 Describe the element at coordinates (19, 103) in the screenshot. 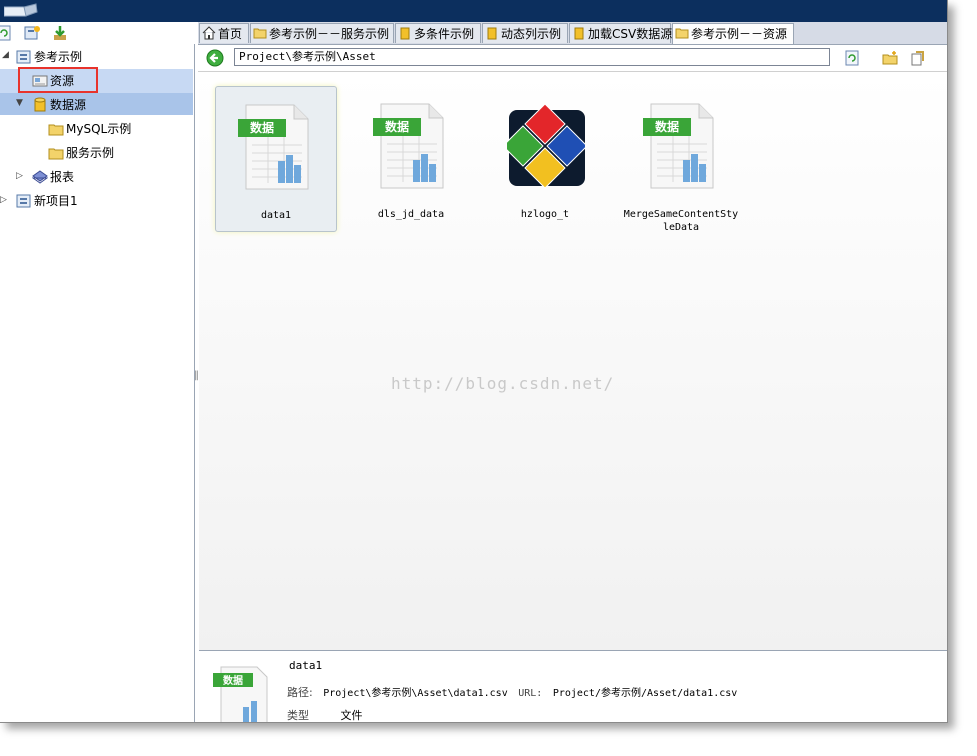

I see `expand-arrow-icon: ▼` at that location.